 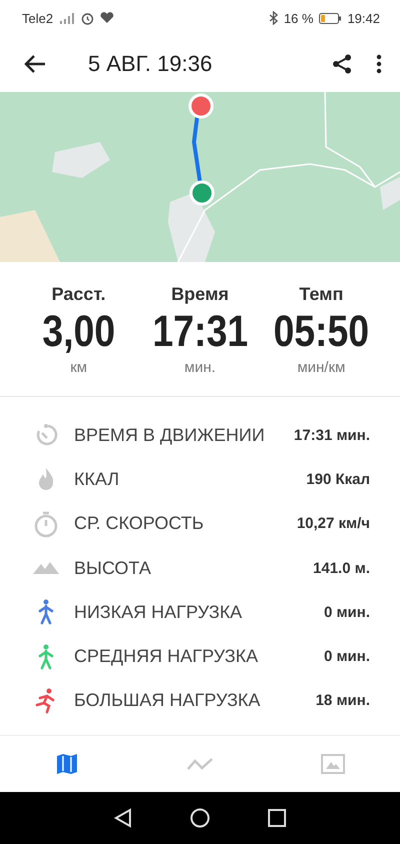 What do you see at coordinates (38, 18) in the screenshot?
I see `carrier-name: Tele2` at bounding box center [38, 18].